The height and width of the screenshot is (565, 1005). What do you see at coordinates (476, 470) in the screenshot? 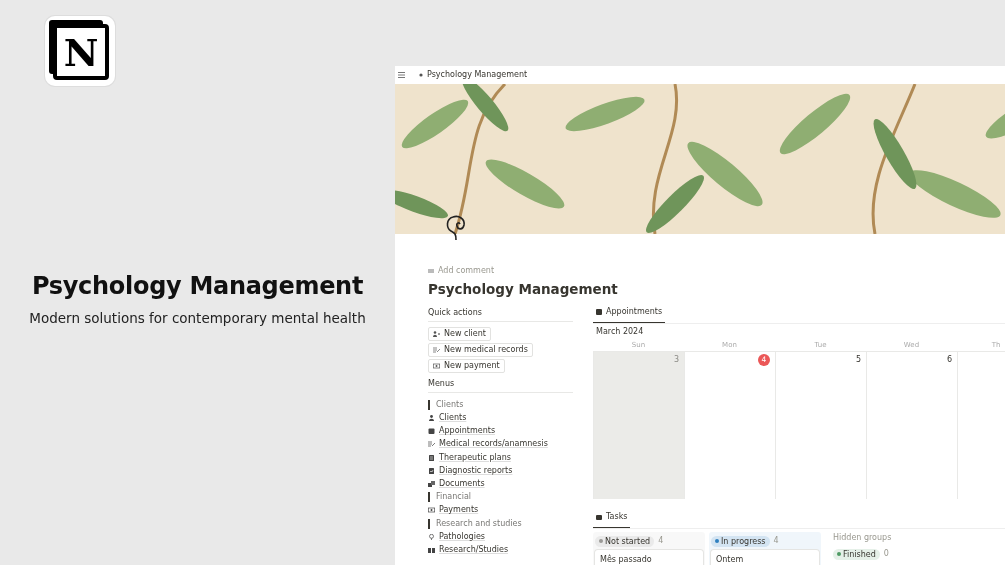
I see `menu-link: Diagnostic reports` at bounding box center [476, 470].